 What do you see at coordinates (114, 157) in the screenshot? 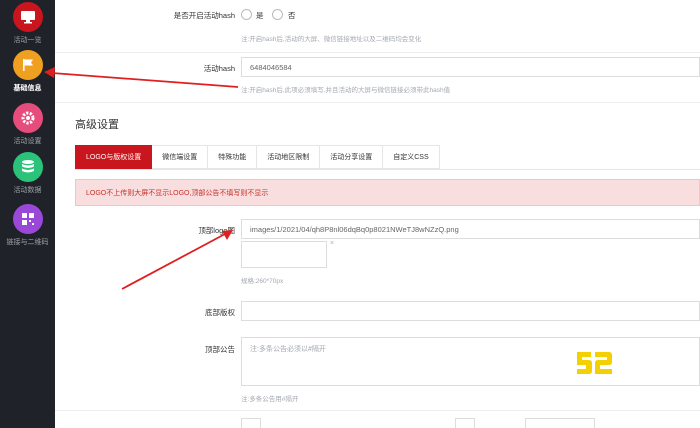
I see `tab-logo-copyright: LOGO与版权设置` at bounding box center [114, 157].